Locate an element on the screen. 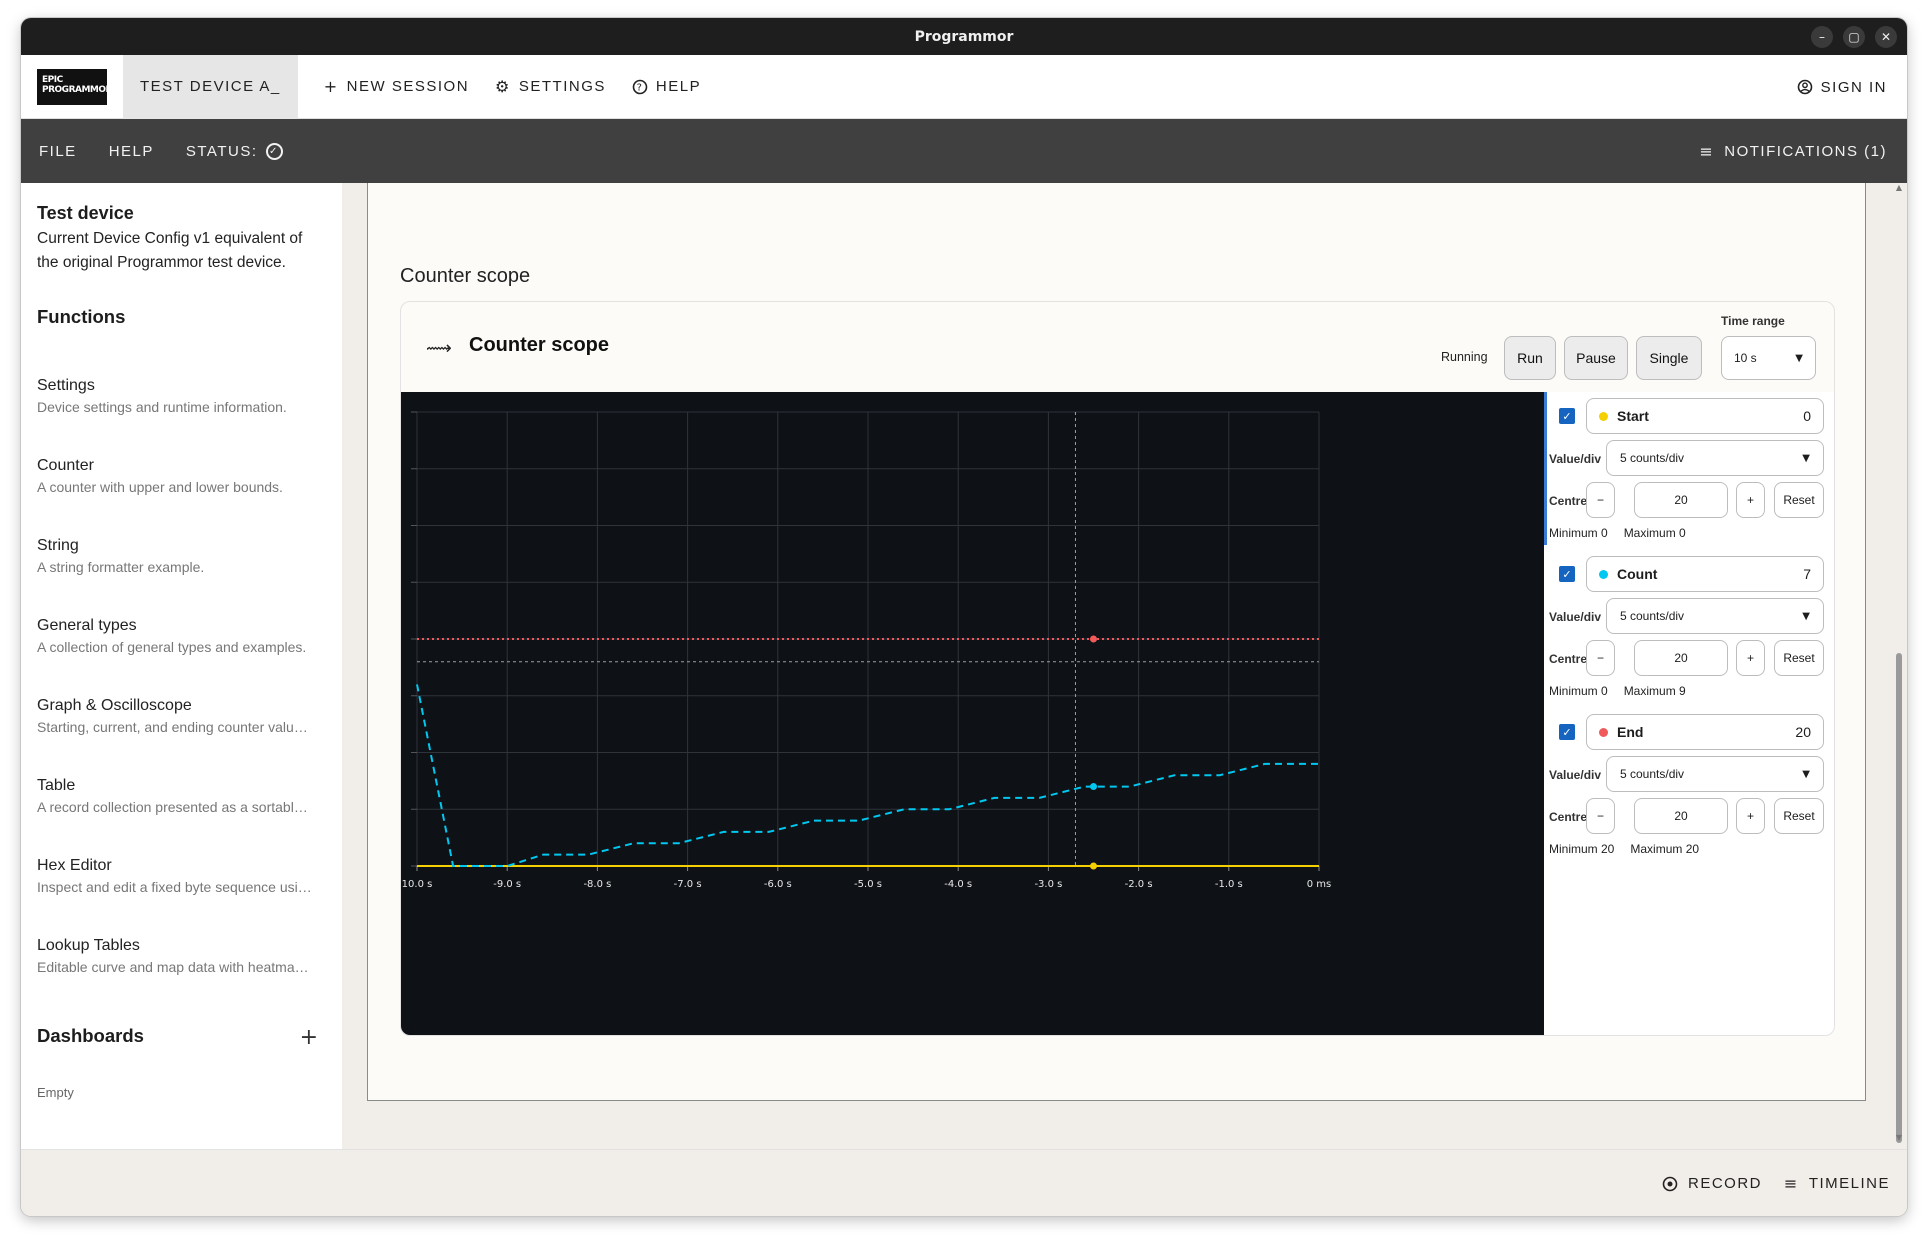 The height and width of the screenshot is (1237, 1927). channel-name-field: Start 0 is located at coordinates (1705, 416).